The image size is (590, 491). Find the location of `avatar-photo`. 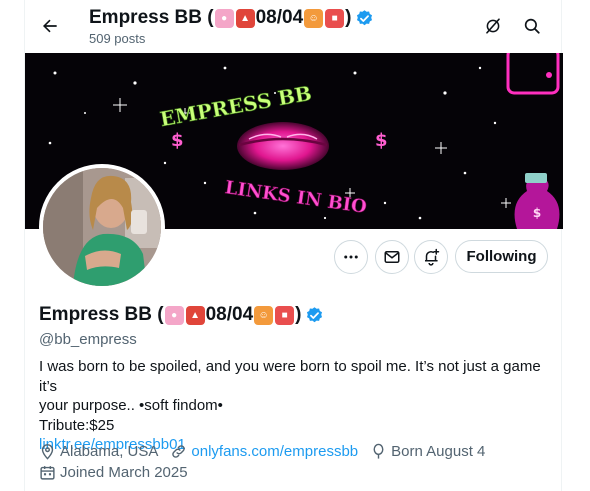

avatar-photo is located at coordinates (102, 227).